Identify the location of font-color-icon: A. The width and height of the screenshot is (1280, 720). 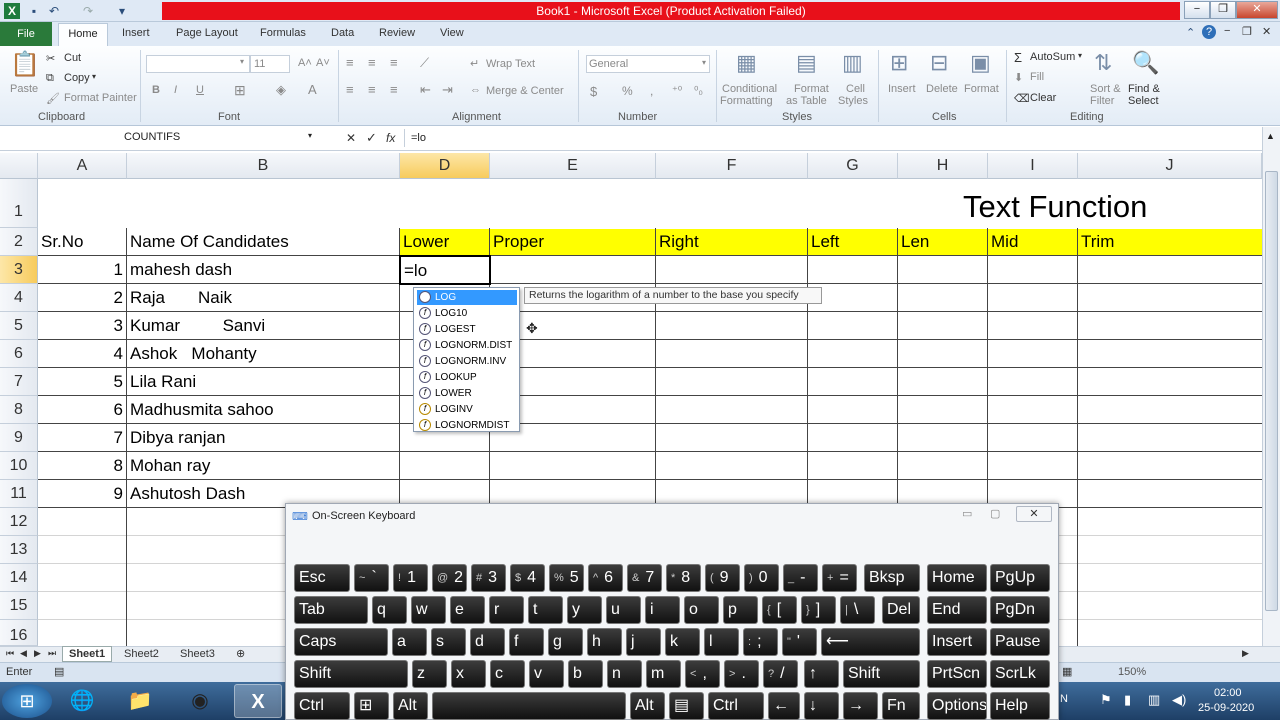
(312, 89).